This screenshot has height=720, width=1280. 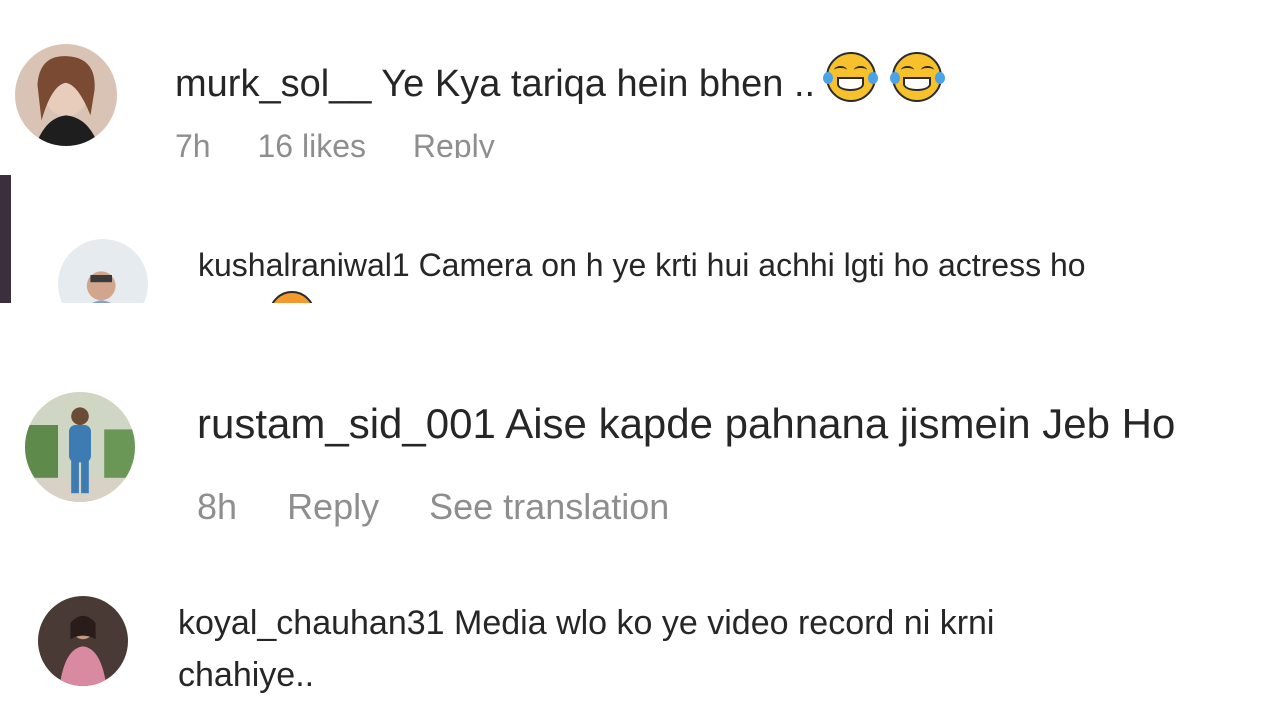 I want to click on comment-line-2: chahiye.., so click(x=246, y=675).